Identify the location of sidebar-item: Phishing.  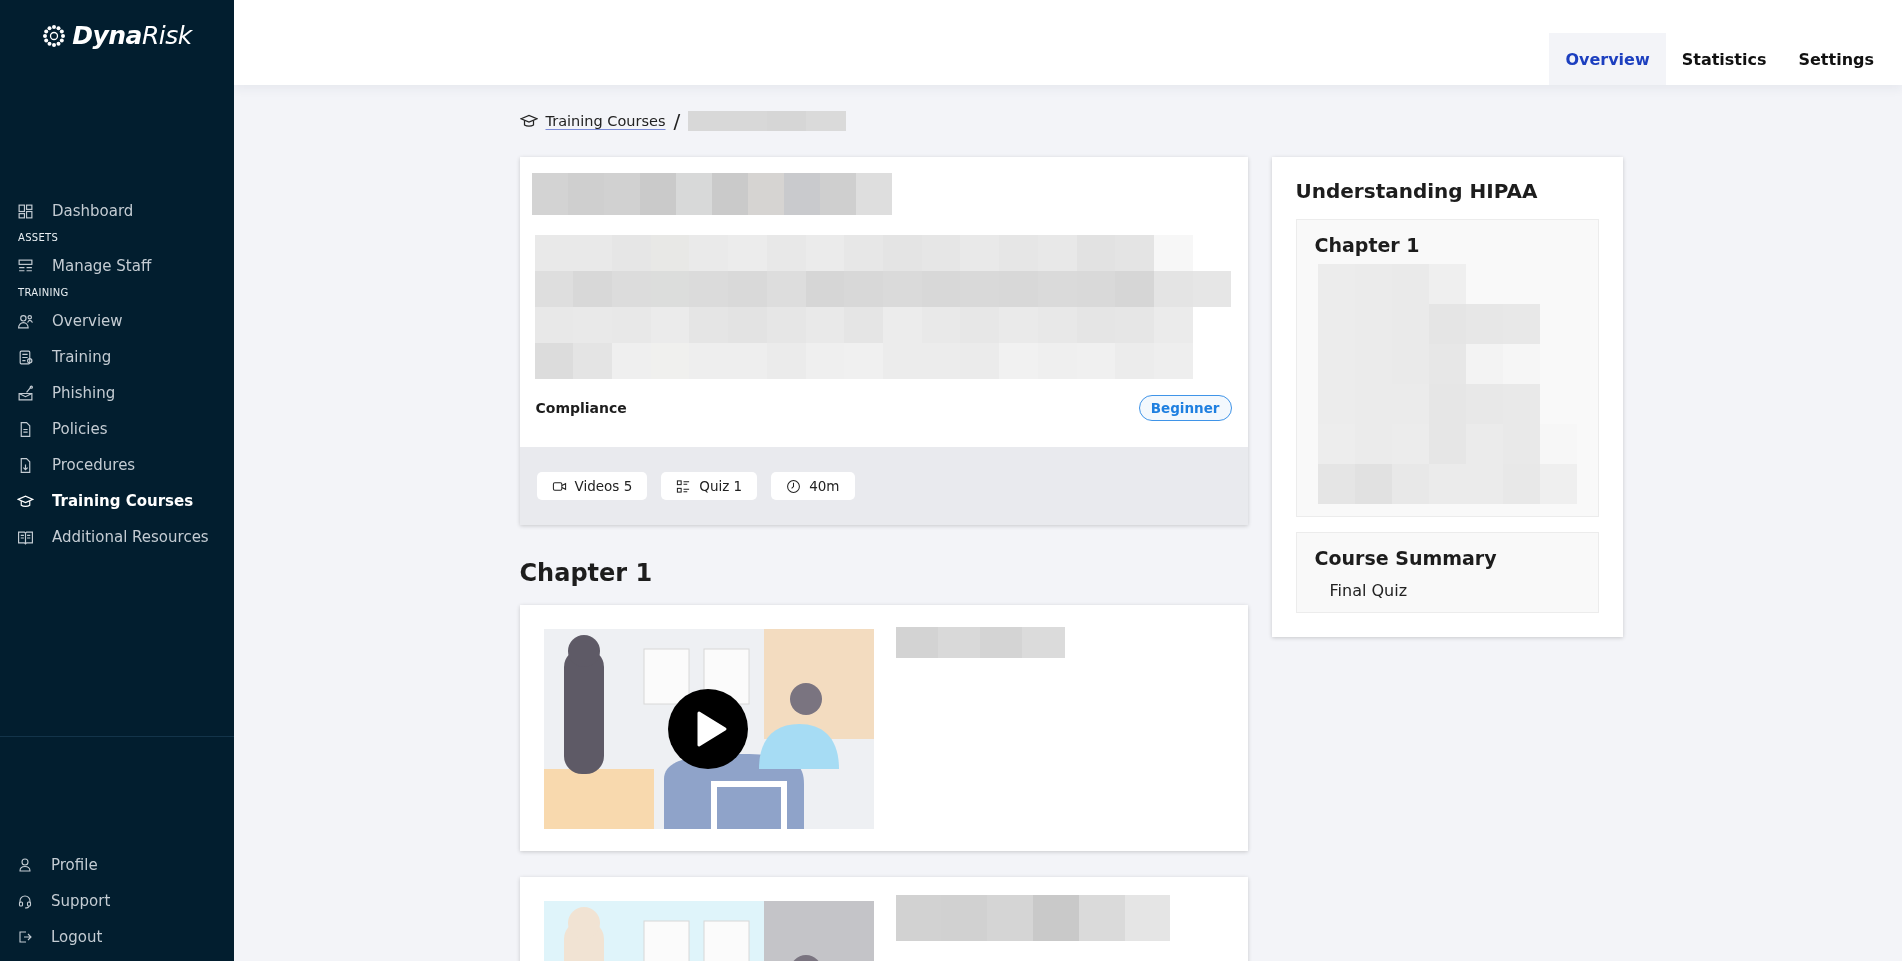
(117, 393).